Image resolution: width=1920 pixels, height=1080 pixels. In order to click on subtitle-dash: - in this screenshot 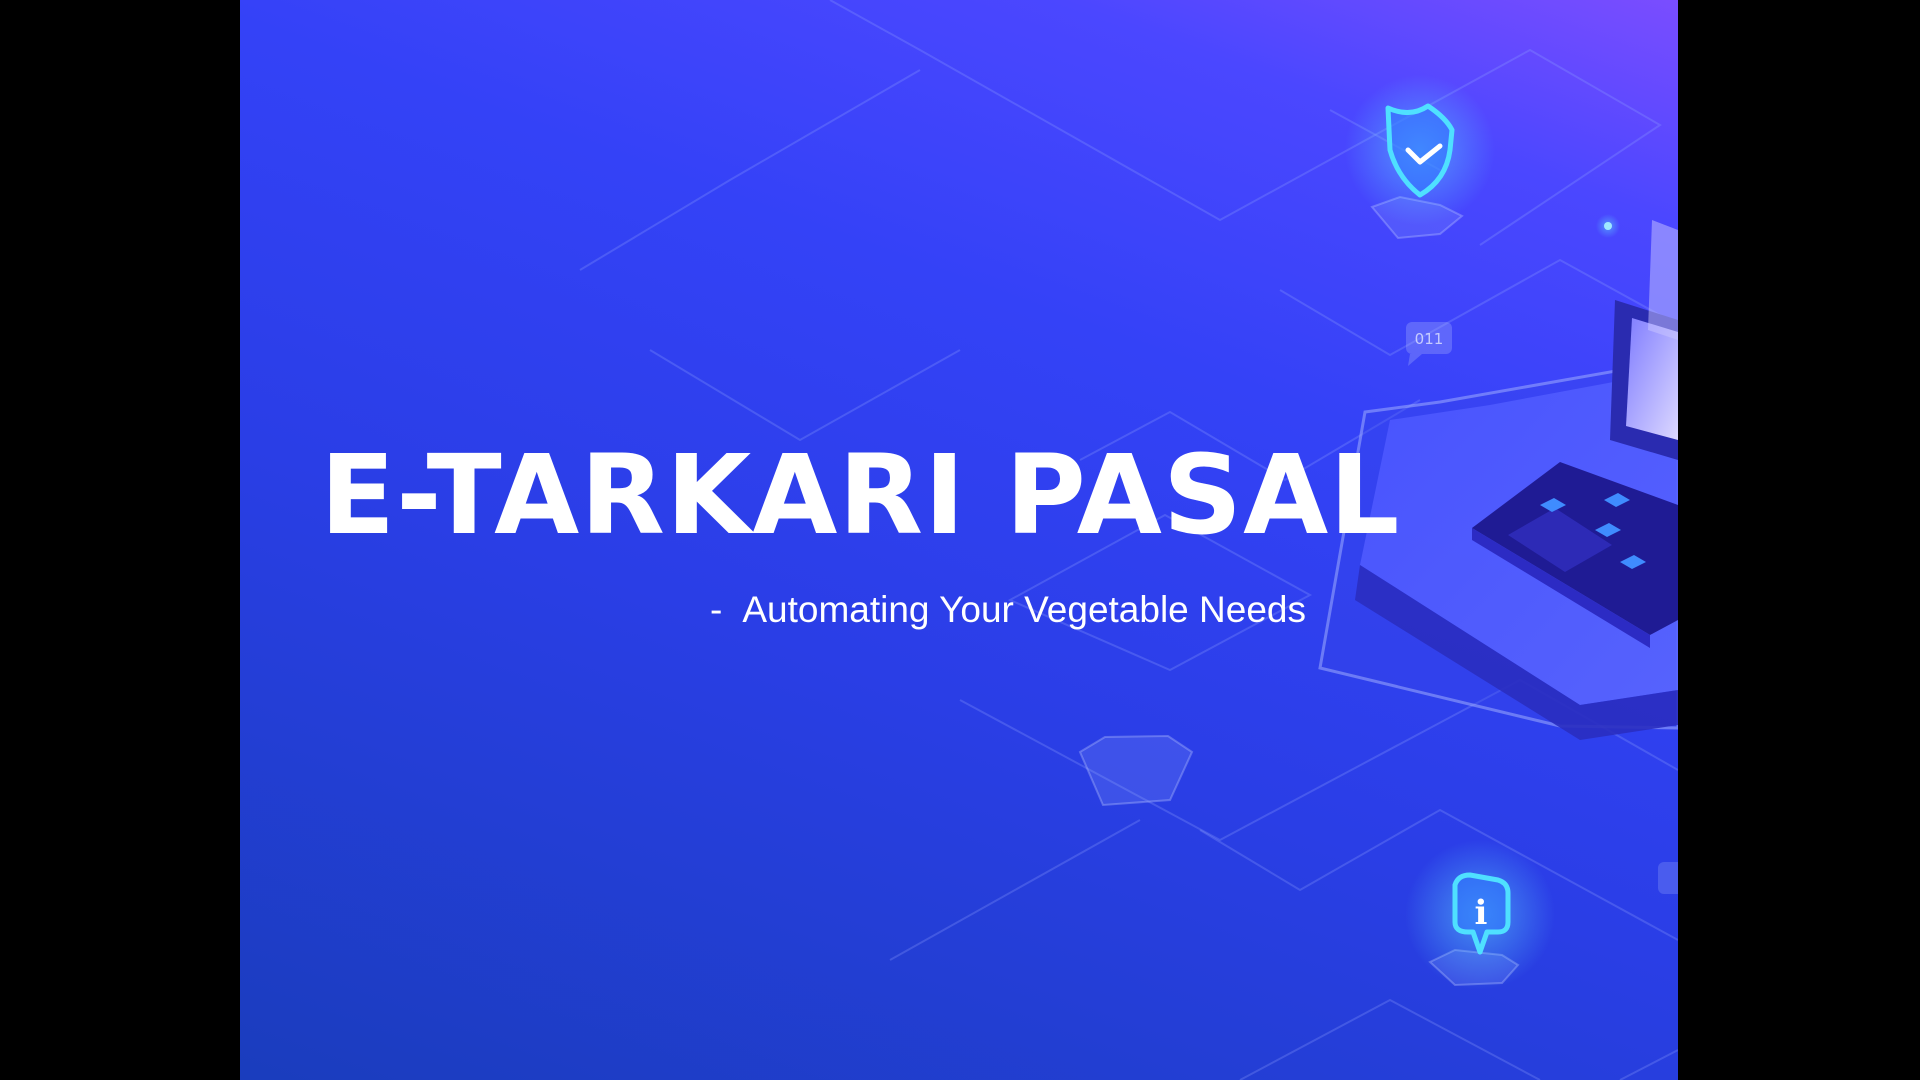, I will do `click(716, 609)`.